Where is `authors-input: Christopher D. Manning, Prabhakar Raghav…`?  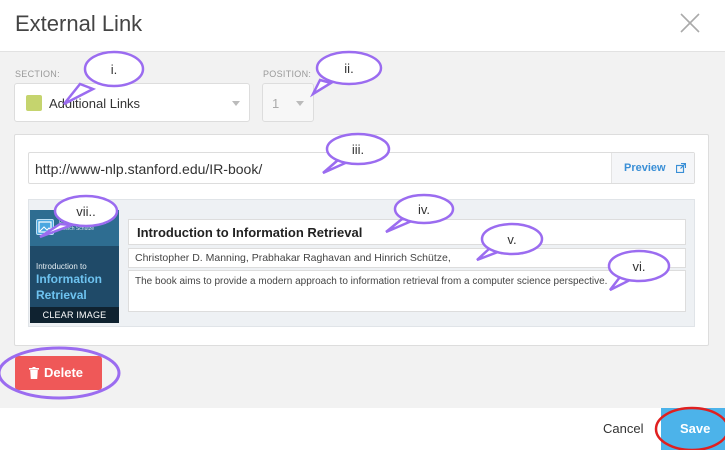
authors-input: Christopher D. Manning, Prabhakar Raghav… is located at coordinates (407, 258).